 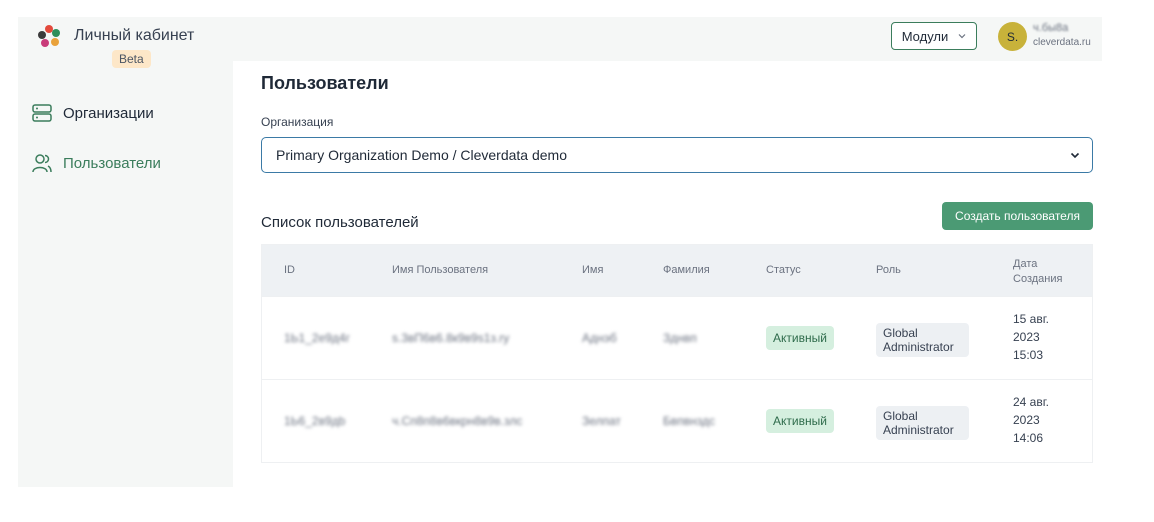 I want to click on user-id: 1Ь1_2е9д4г, so click(x=317, y=338).